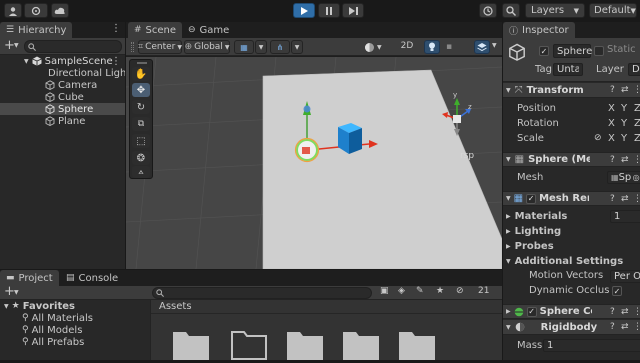 Image resolution: width=640 pixels, height=363 pixels. What do you see at coordinates (62, 73) in the screenshot?
I see `hierarchy-item-directional-light: Directional Light` at bounding box center [62, 73].